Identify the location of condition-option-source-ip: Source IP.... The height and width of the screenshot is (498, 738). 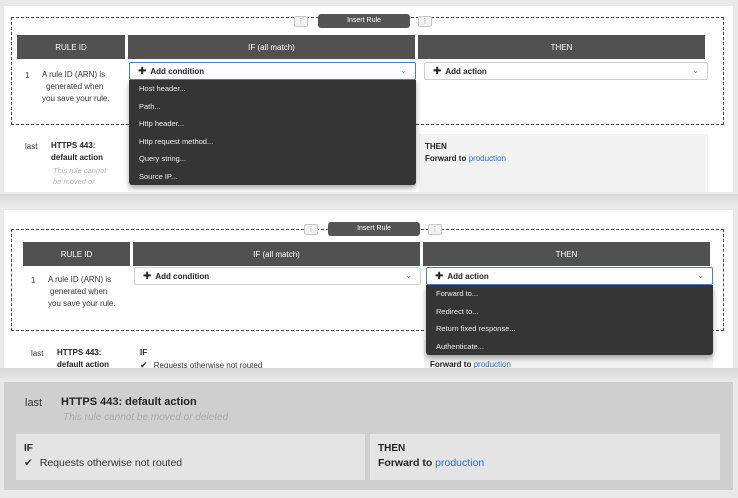
(272, 177).